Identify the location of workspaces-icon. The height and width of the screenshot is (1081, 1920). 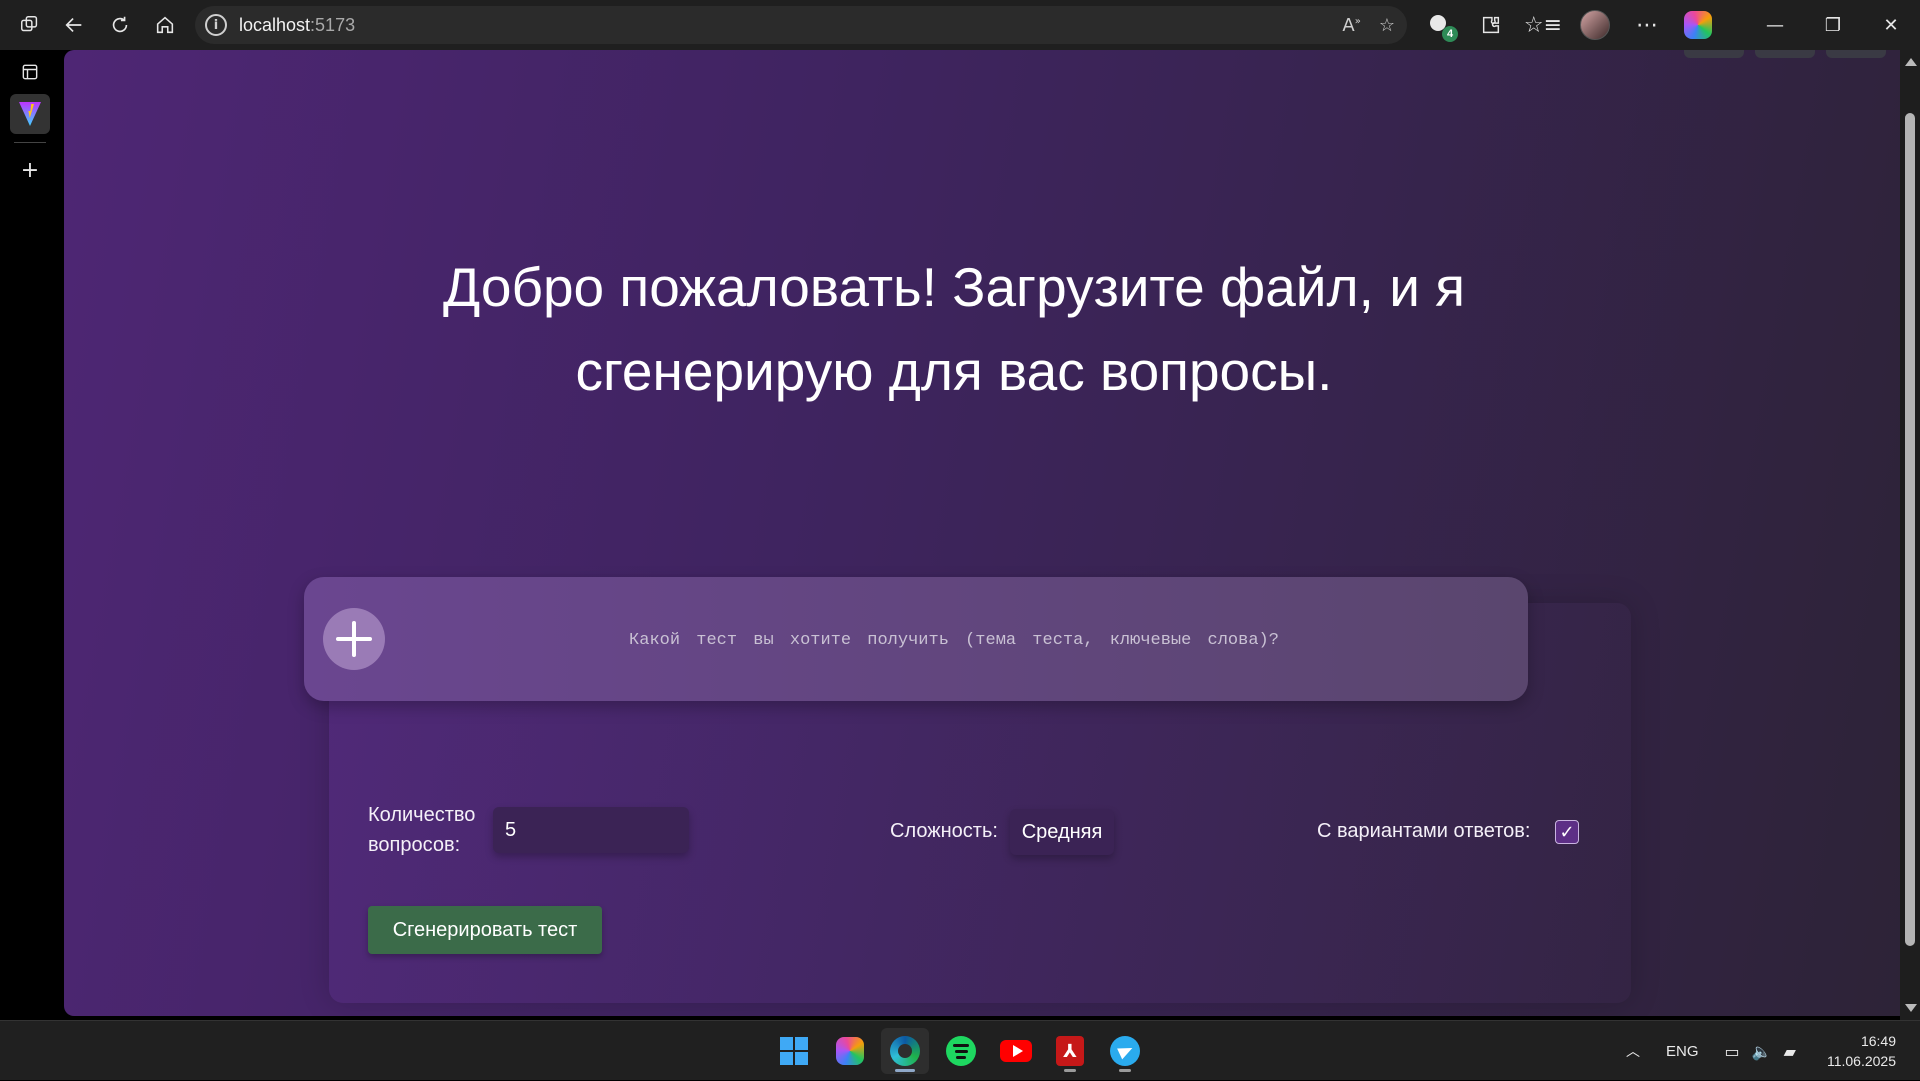
(30, 25).